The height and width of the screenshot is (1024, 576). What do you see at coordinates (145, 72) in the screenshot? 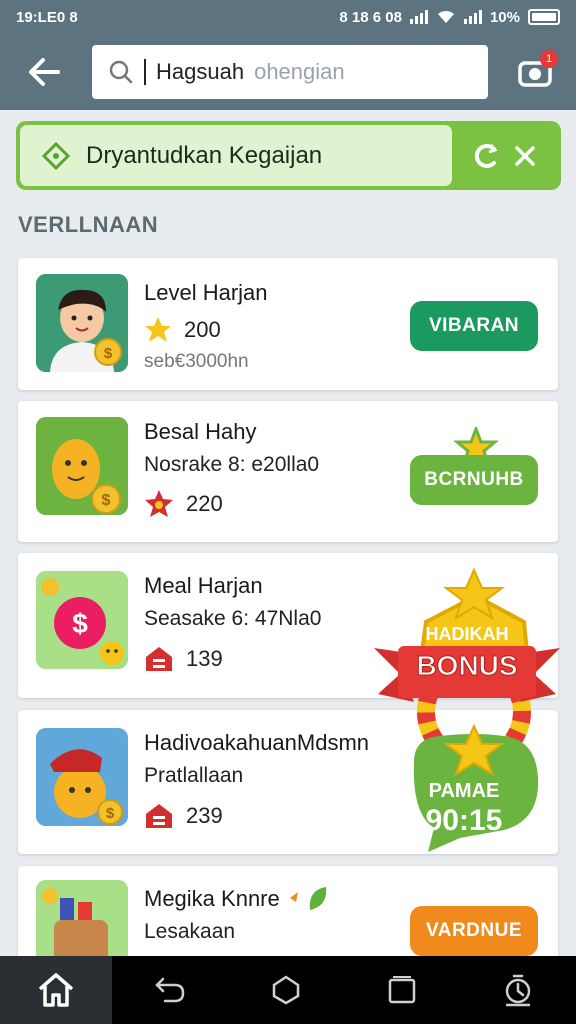
I see `text-cursor` at bounding box center [145, 72].